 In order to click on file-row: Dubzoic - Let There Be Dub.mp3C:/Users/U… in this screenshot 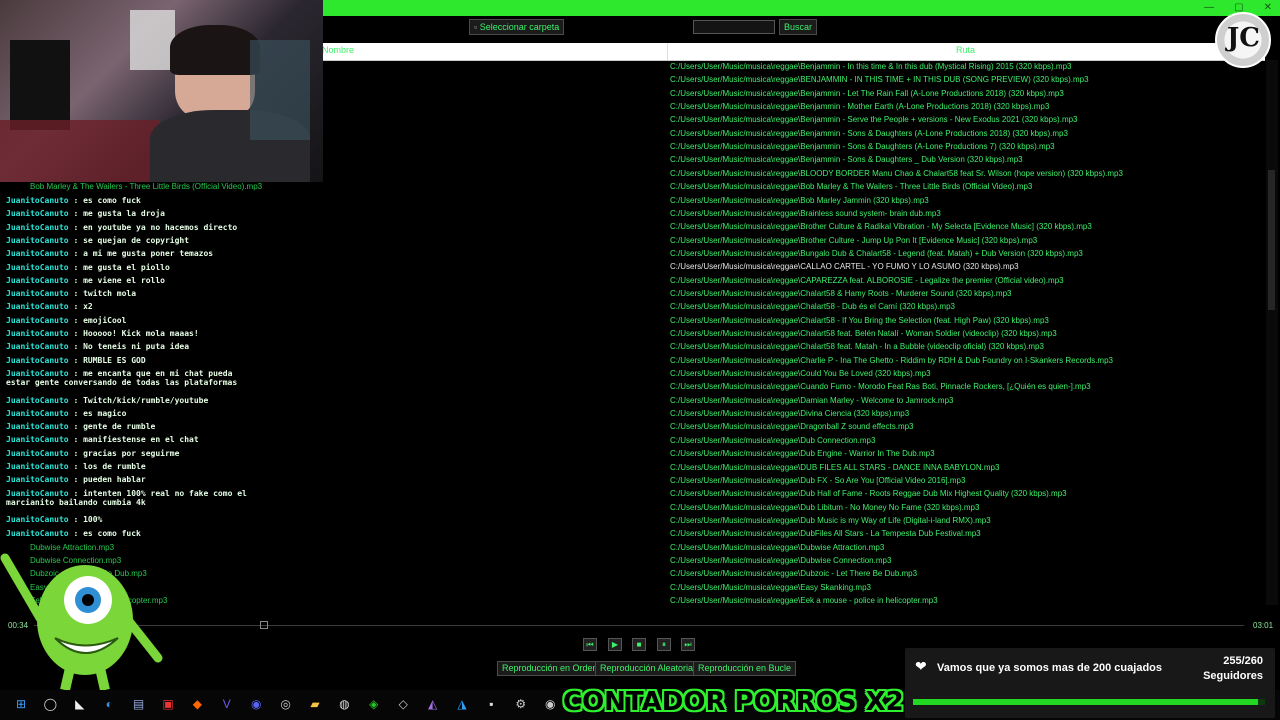, I will do `click(632, 573)`.